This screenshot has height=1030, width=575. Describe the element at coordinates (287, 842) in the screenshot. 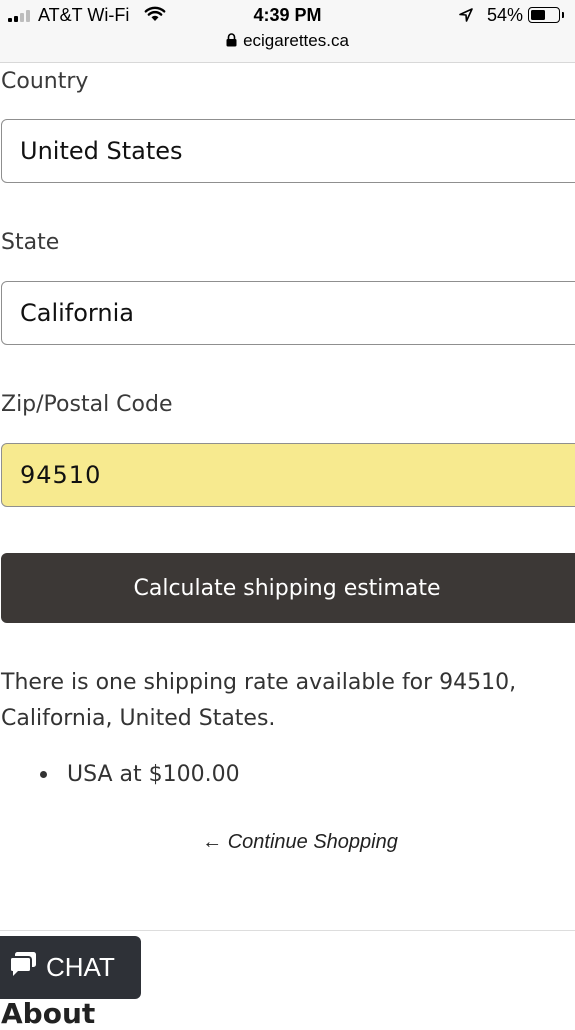

I see `continue-shopping-link: ← Continue Shopping` at that location.